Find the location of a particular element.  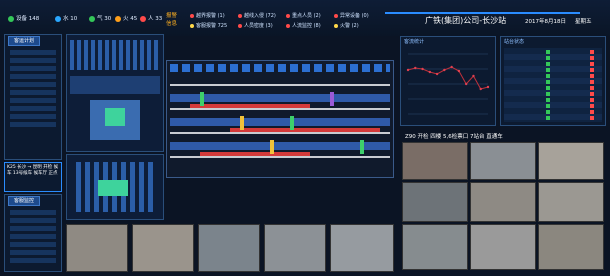

service-list is located at coordinates (33, 240).